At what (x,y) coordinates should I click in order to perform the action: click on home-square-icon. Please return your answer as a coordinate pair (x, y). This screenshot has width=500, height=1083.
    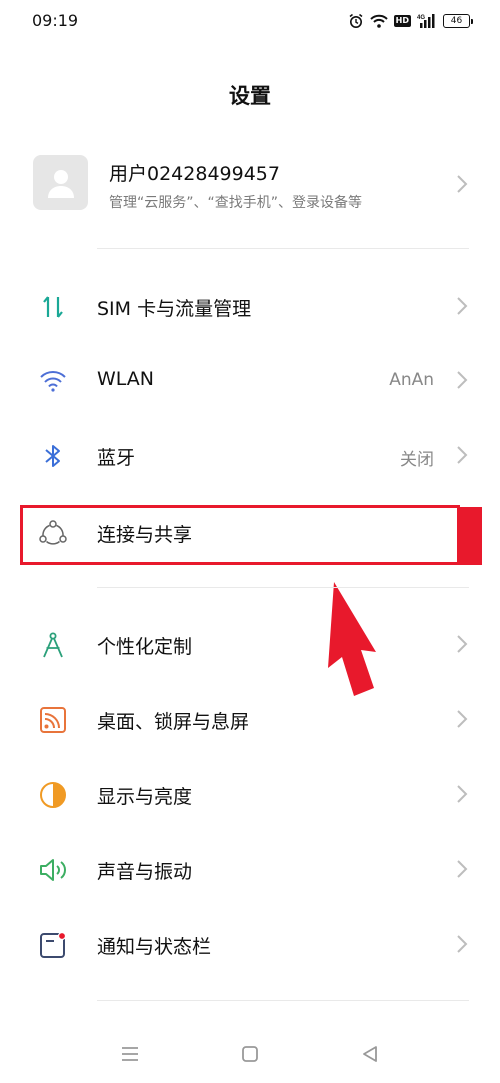
    Looking at the image, I should click on (250, 1054).